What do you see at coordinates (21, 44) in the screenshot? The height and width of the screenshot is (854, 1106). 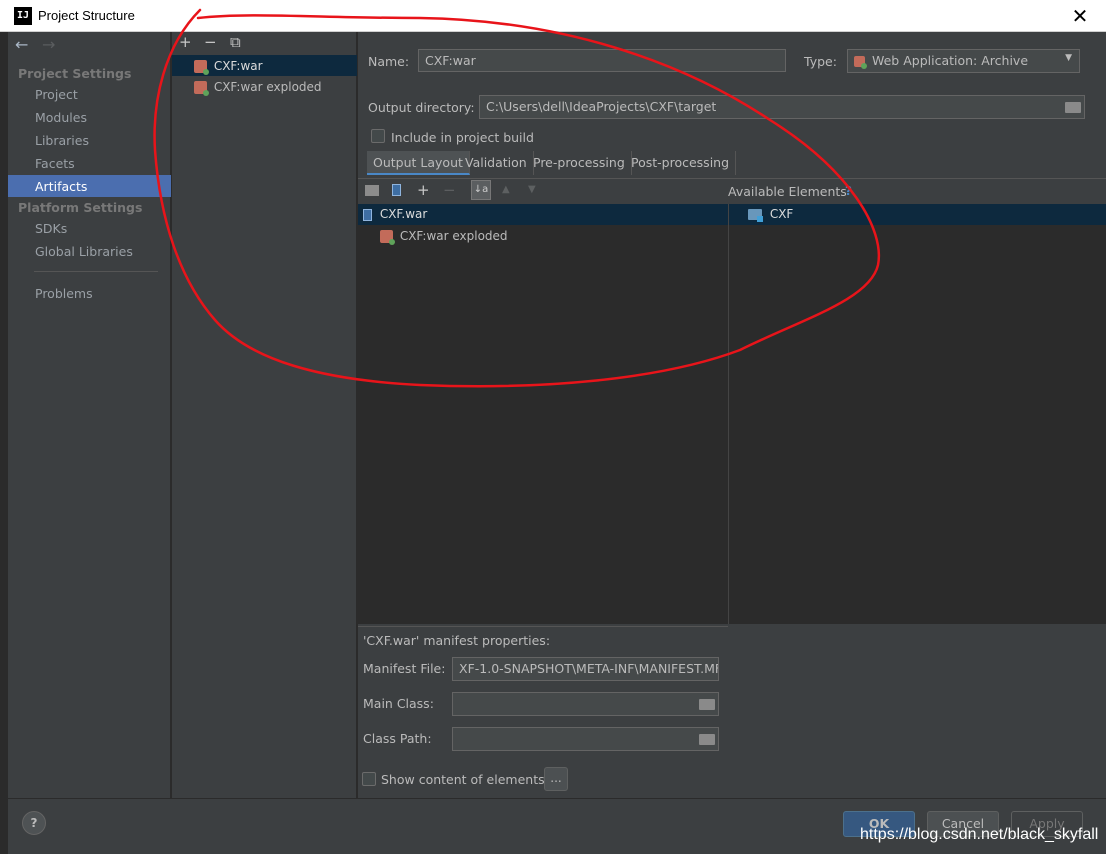 I see `back-arrow-icon: ←` at bounding box center [21, 44].